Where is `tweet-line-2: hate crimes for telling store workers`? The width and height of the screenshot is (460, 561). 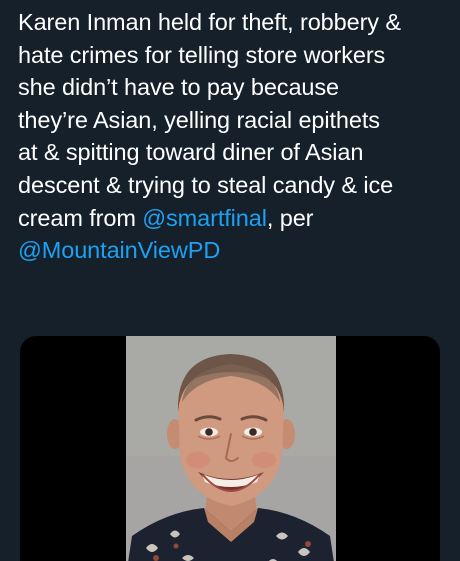 tweet-line-2: hate crimes for telling store workers is located at coordinates (202, 54).